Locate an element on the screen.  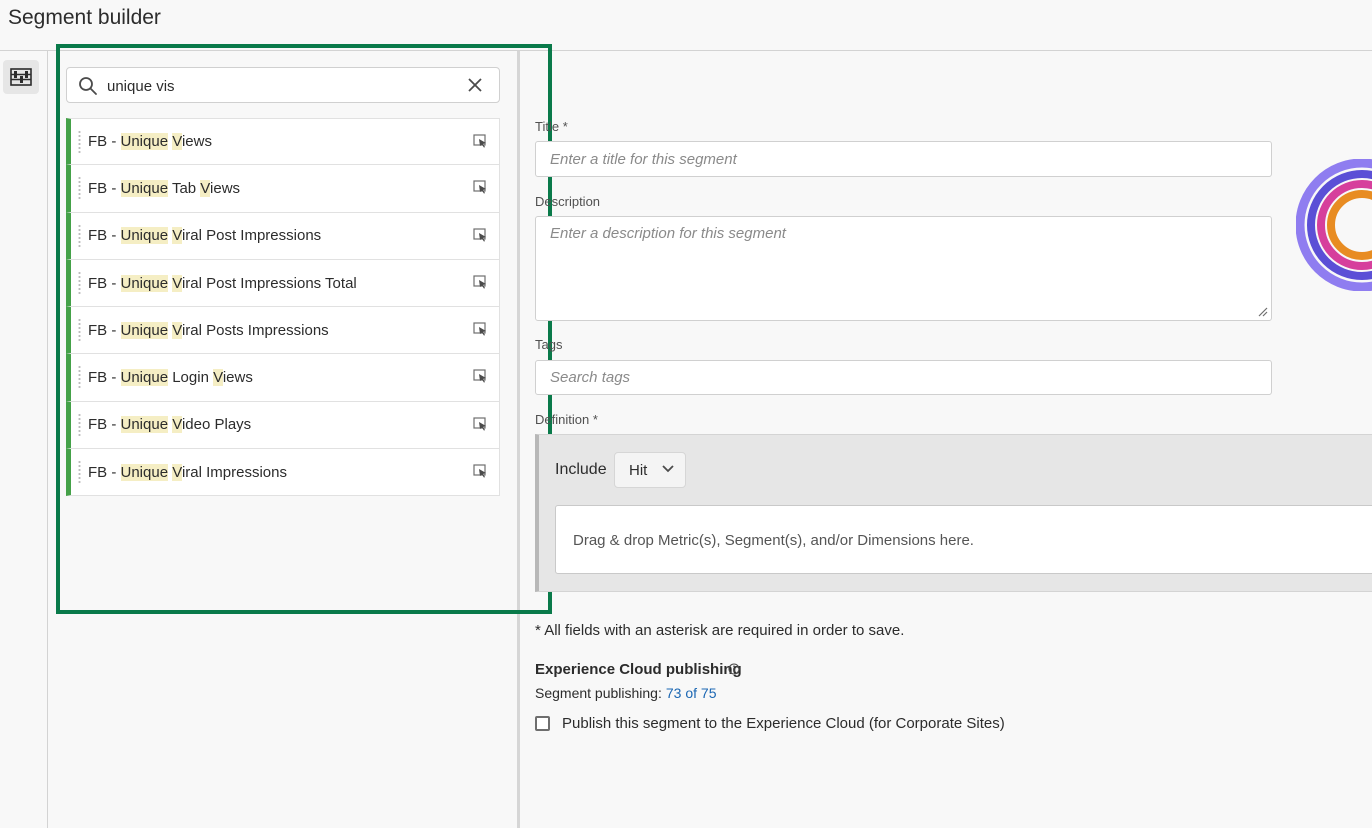
result-label: FB - Unique Viral Impressions is located at coordinates (187, 472).